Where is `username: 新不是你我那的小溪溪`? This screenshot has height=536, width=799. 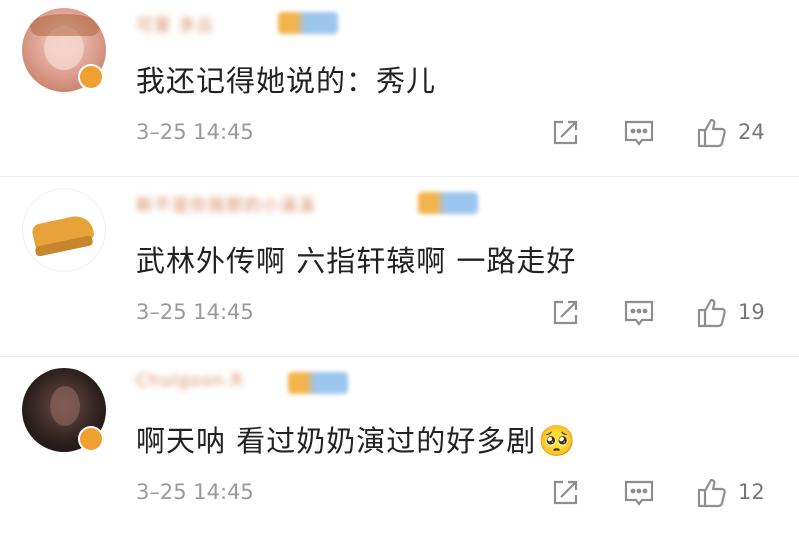 username: 新不是你我那的小溪溪 is located at coordinates (226, 203).